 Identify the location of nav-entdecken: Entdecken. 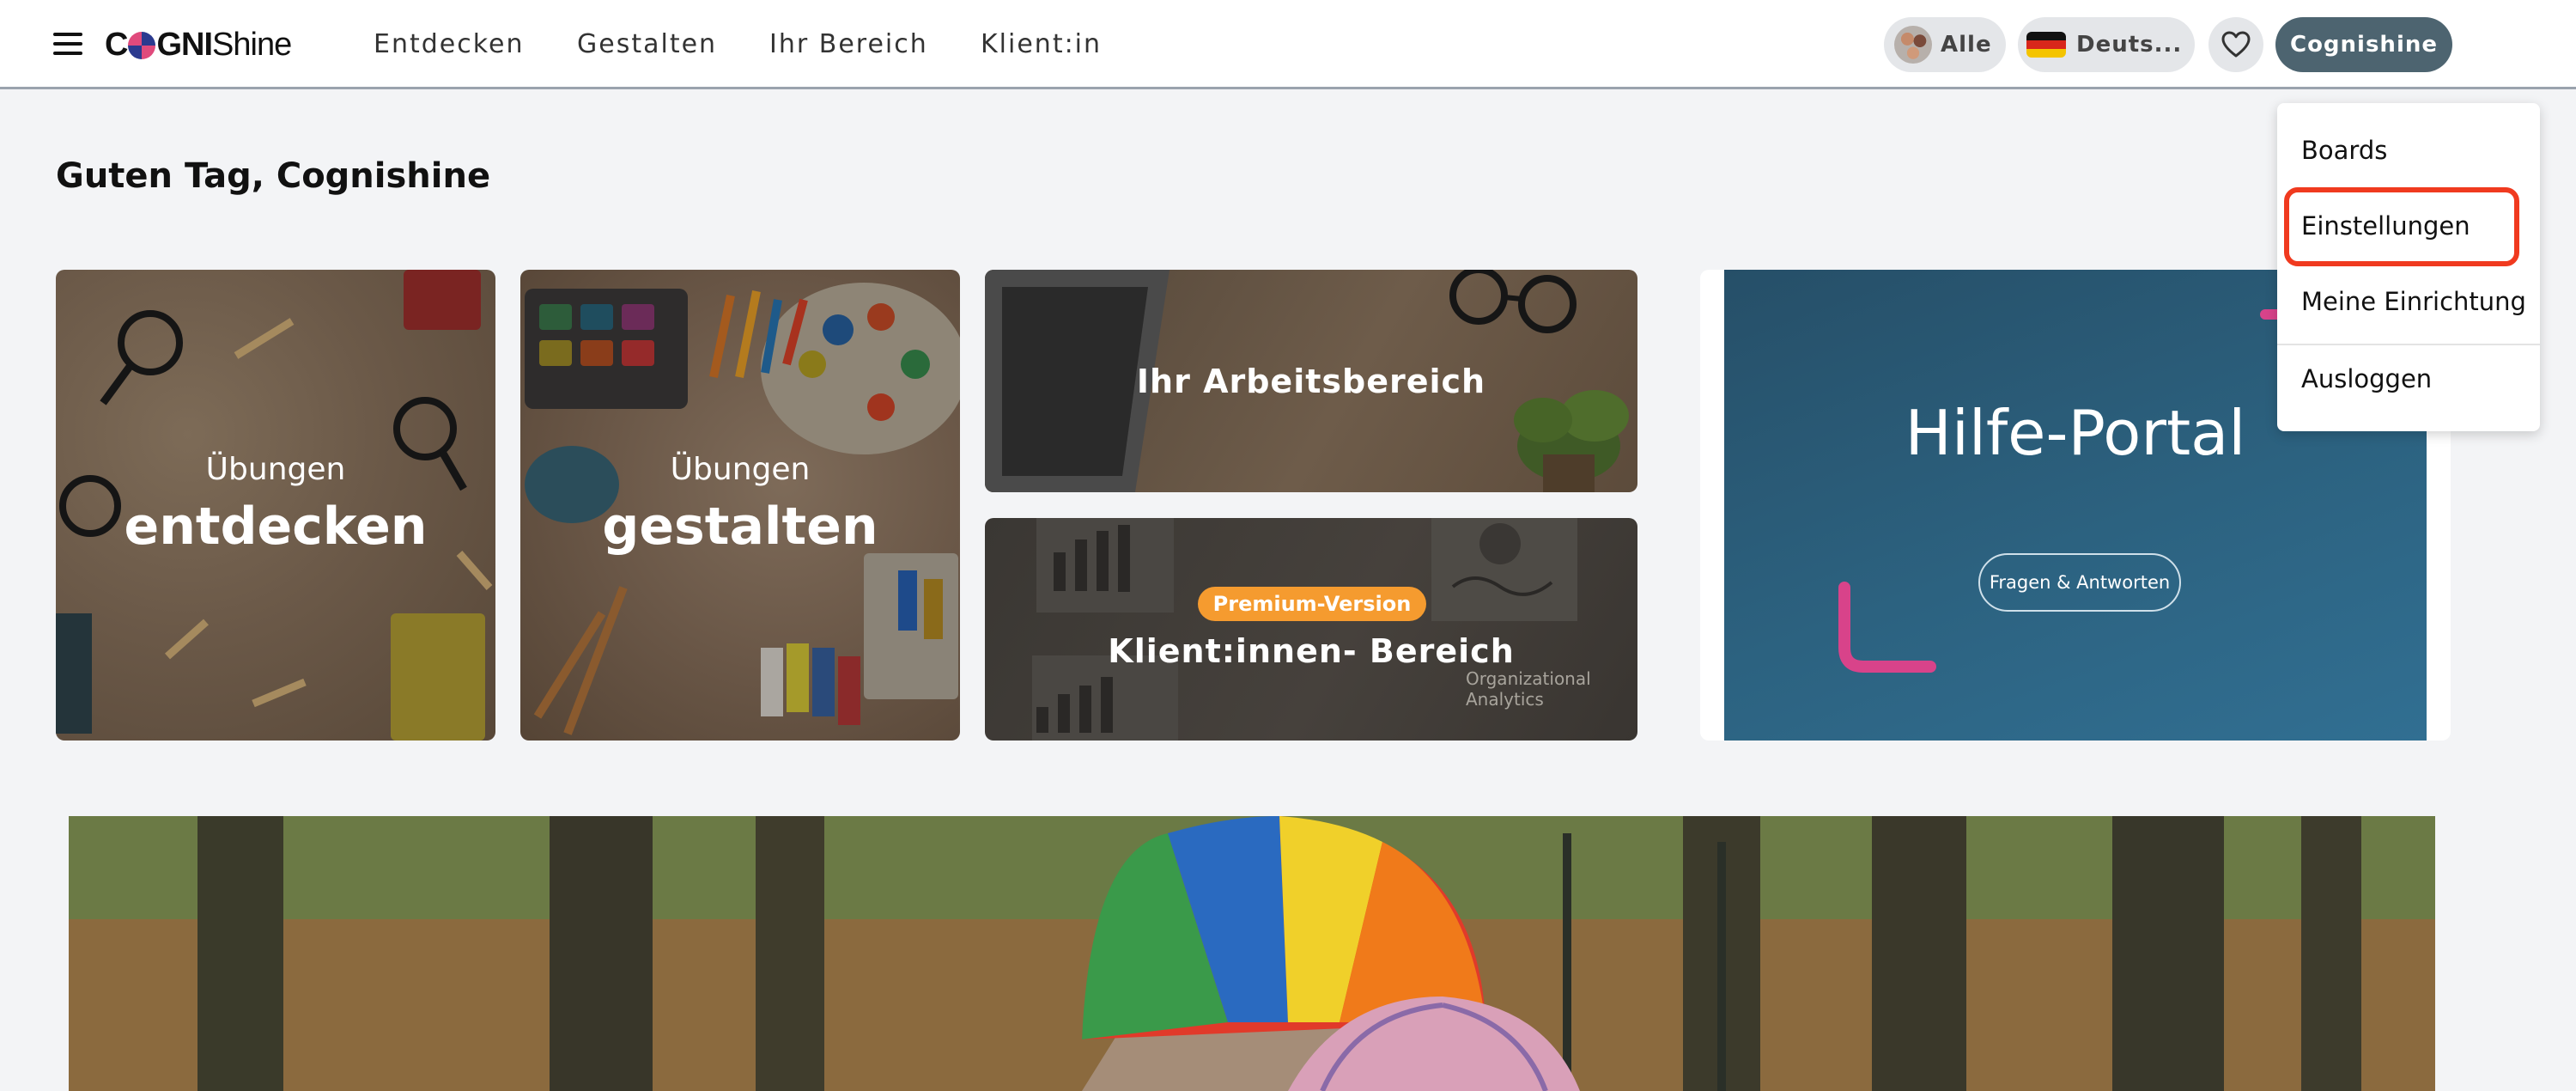
(450, 45).